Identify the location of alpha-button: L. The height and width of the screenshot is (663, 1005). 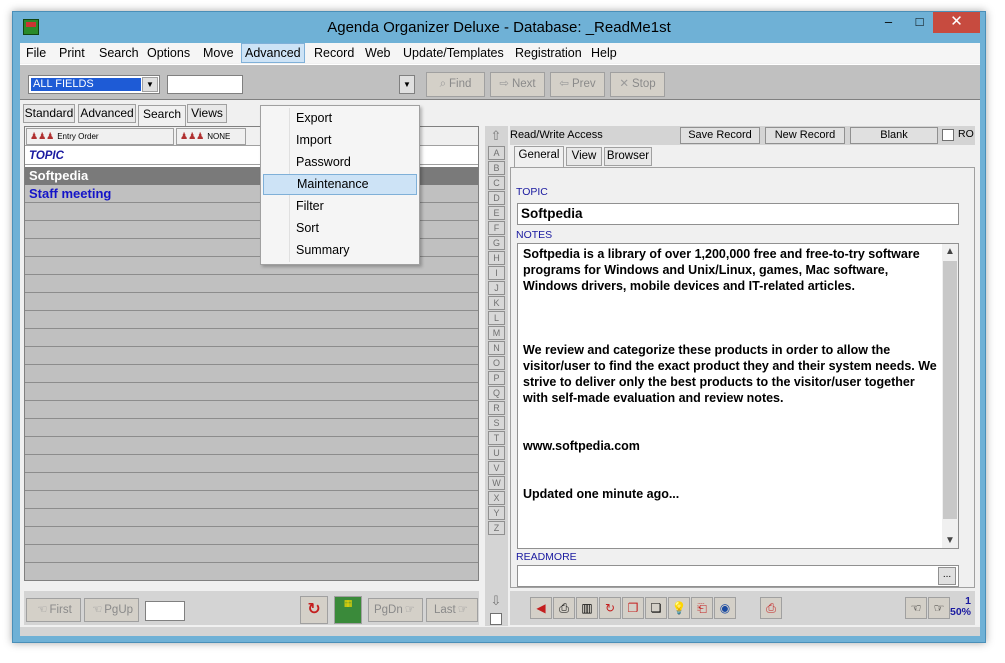
(496, 318).